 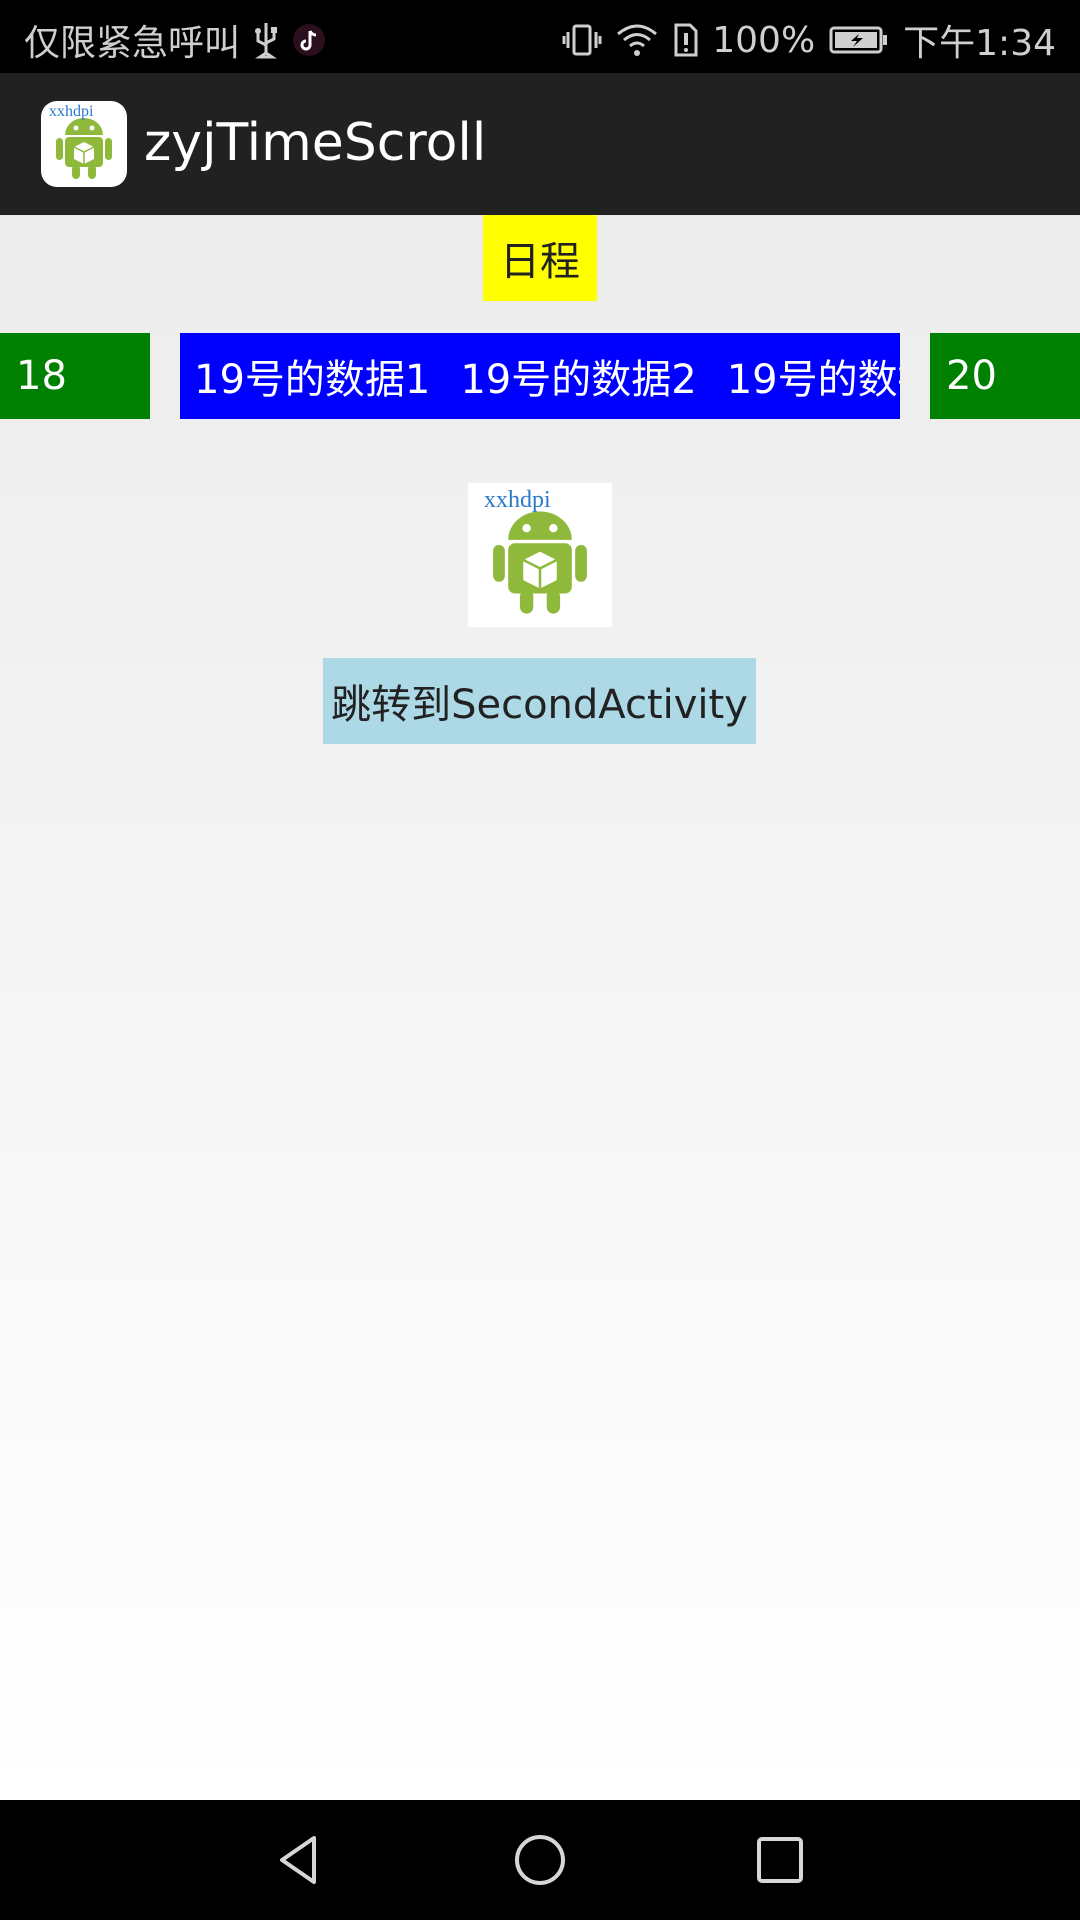 What do you see at coordinates (309, 40) in the screenshot?
I see `tiktok-icon` at bounding box center [309, 40].